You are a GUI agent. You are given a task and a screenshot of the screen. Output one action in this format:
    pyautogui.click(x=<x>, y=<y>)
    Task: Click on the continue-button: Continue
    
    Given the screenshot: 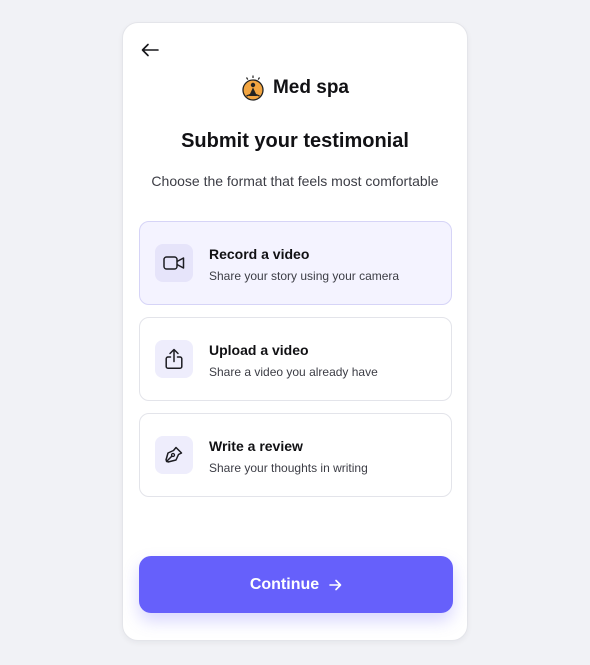 What is the action you would take?
    pyautogui.click(x=296, y=584)
    